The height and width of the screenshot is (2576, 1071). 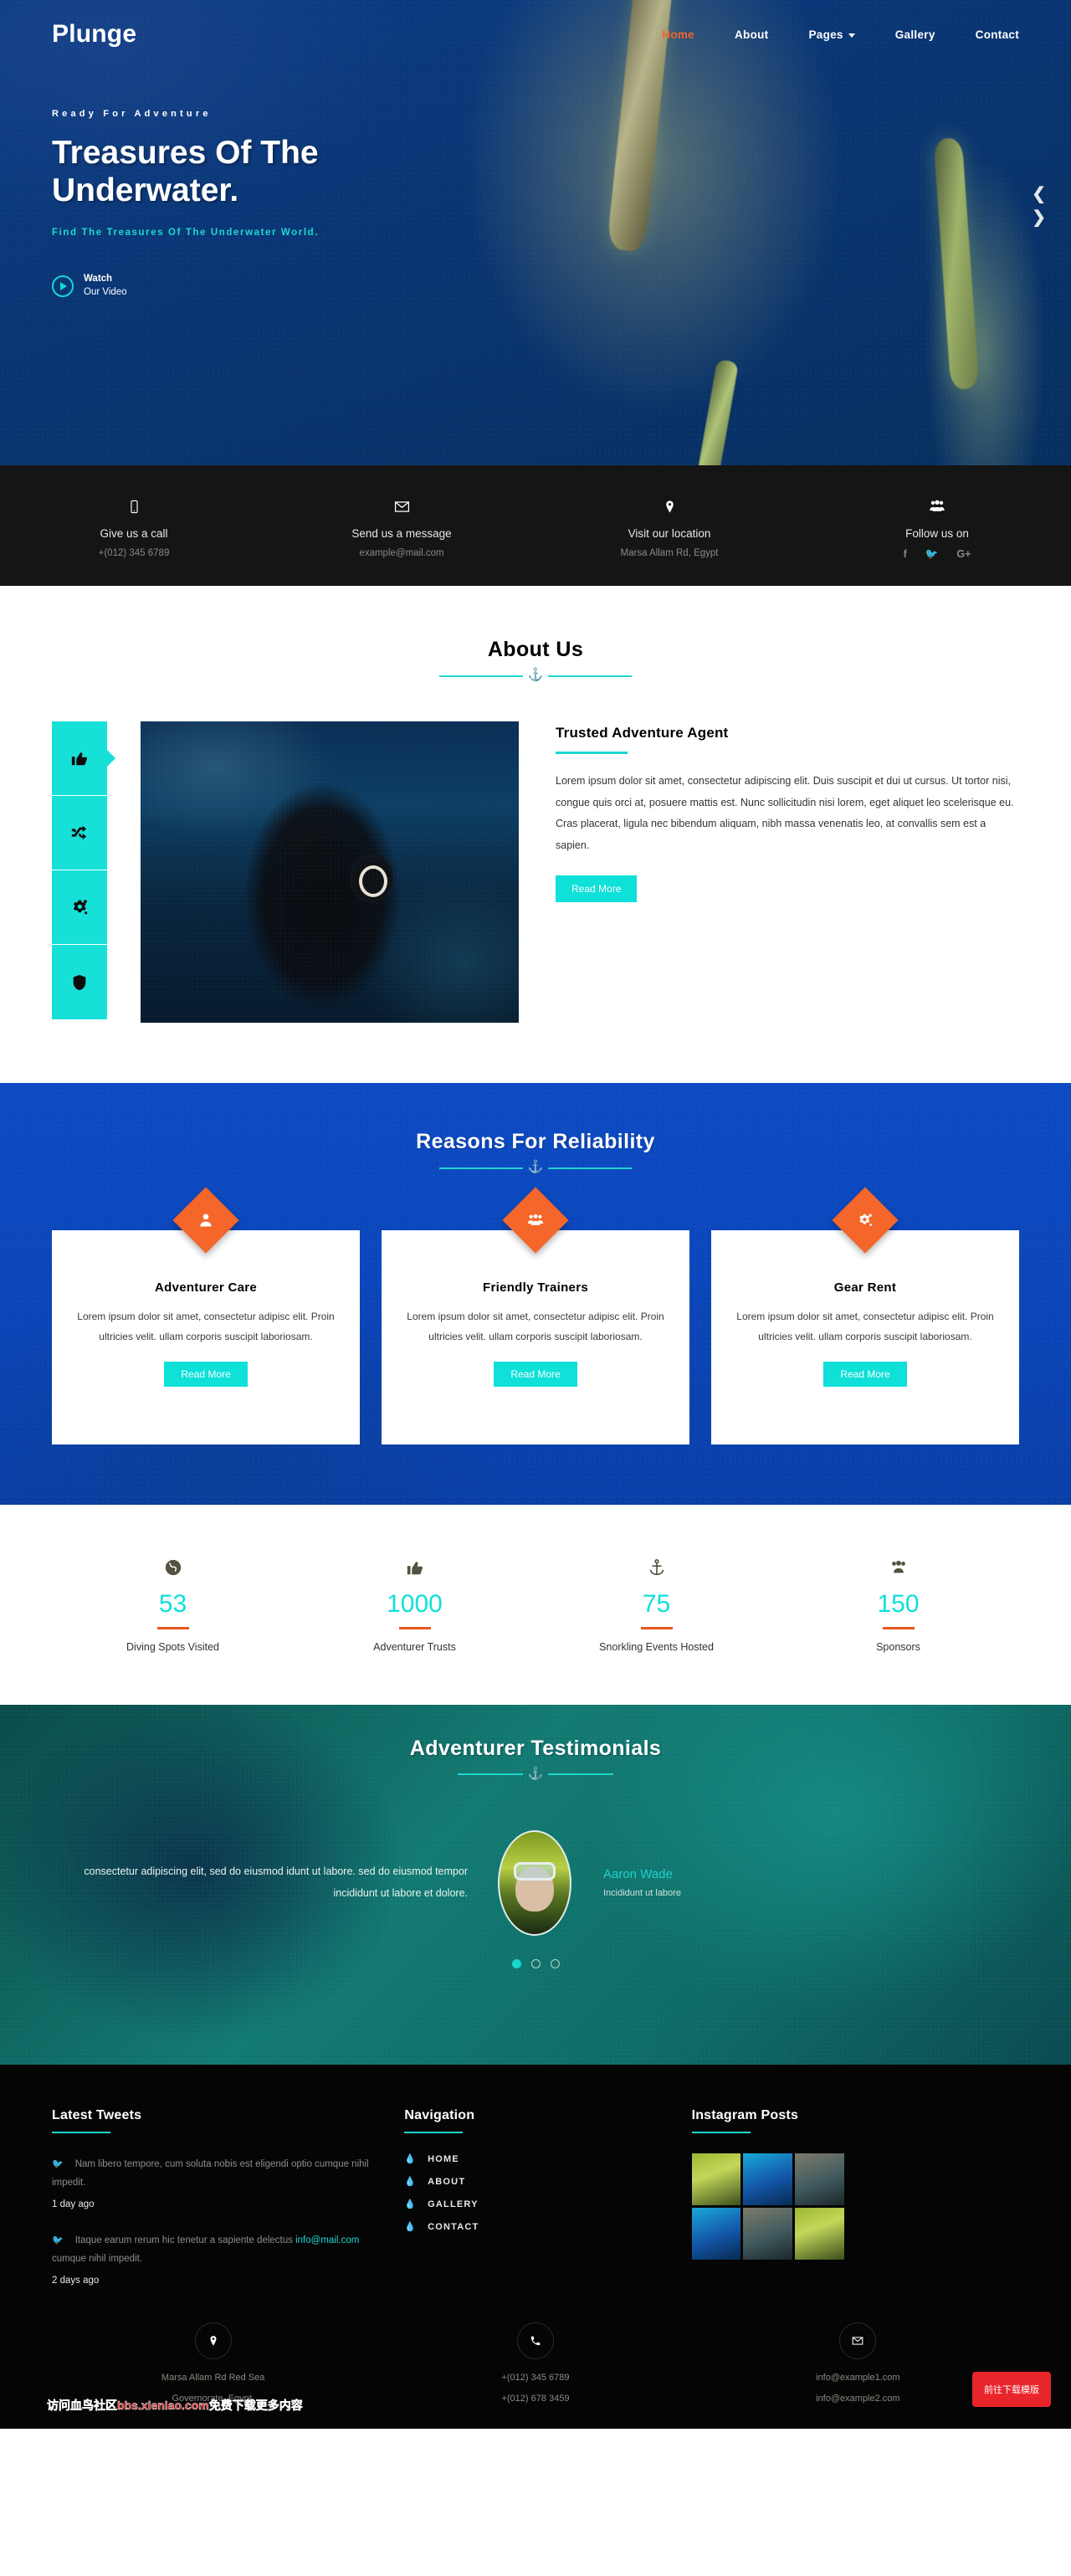 I want to click on footer-email-block: info@example1.com info@example2.com, so click(x=858, y=2363).